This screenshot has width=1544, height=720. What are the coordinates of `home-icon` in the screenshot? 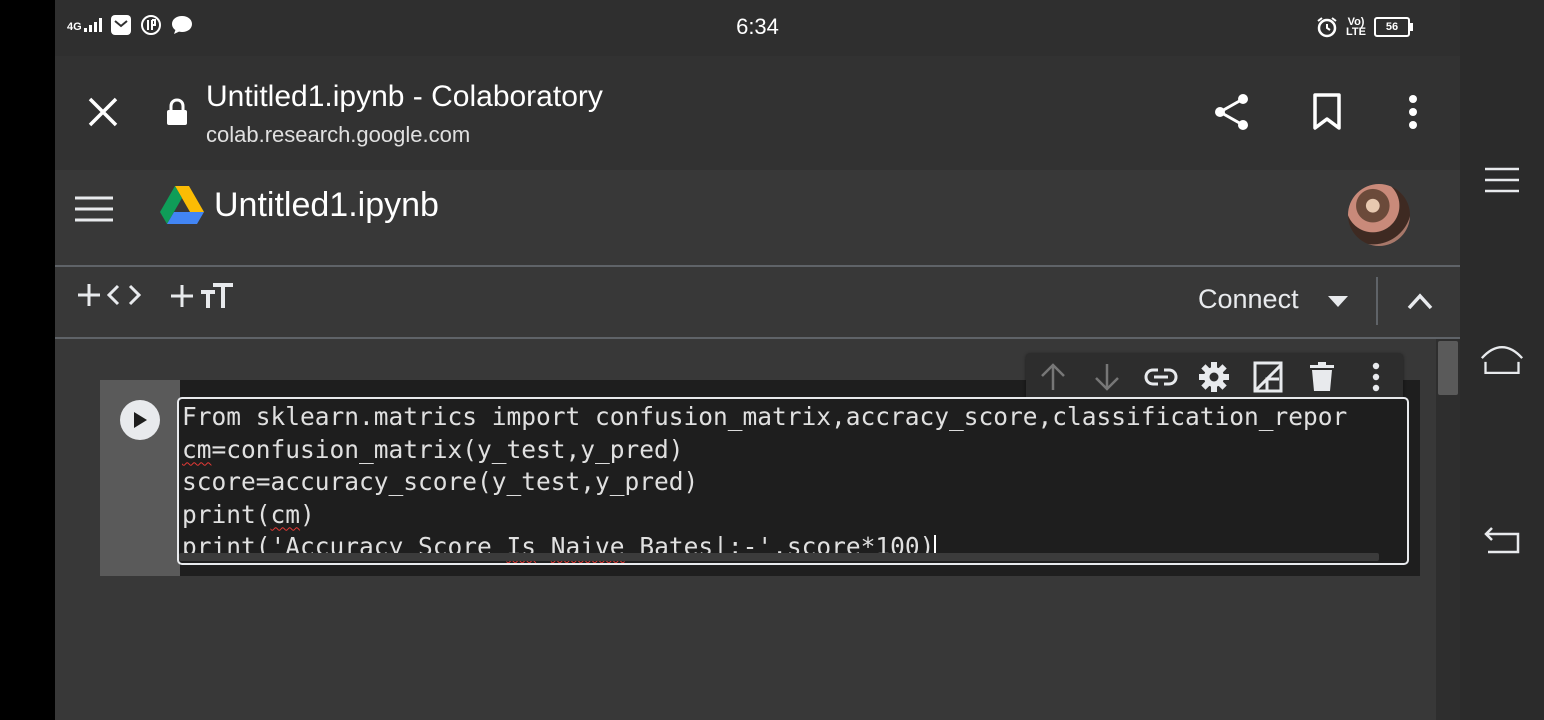 It's located at (1502, 360).